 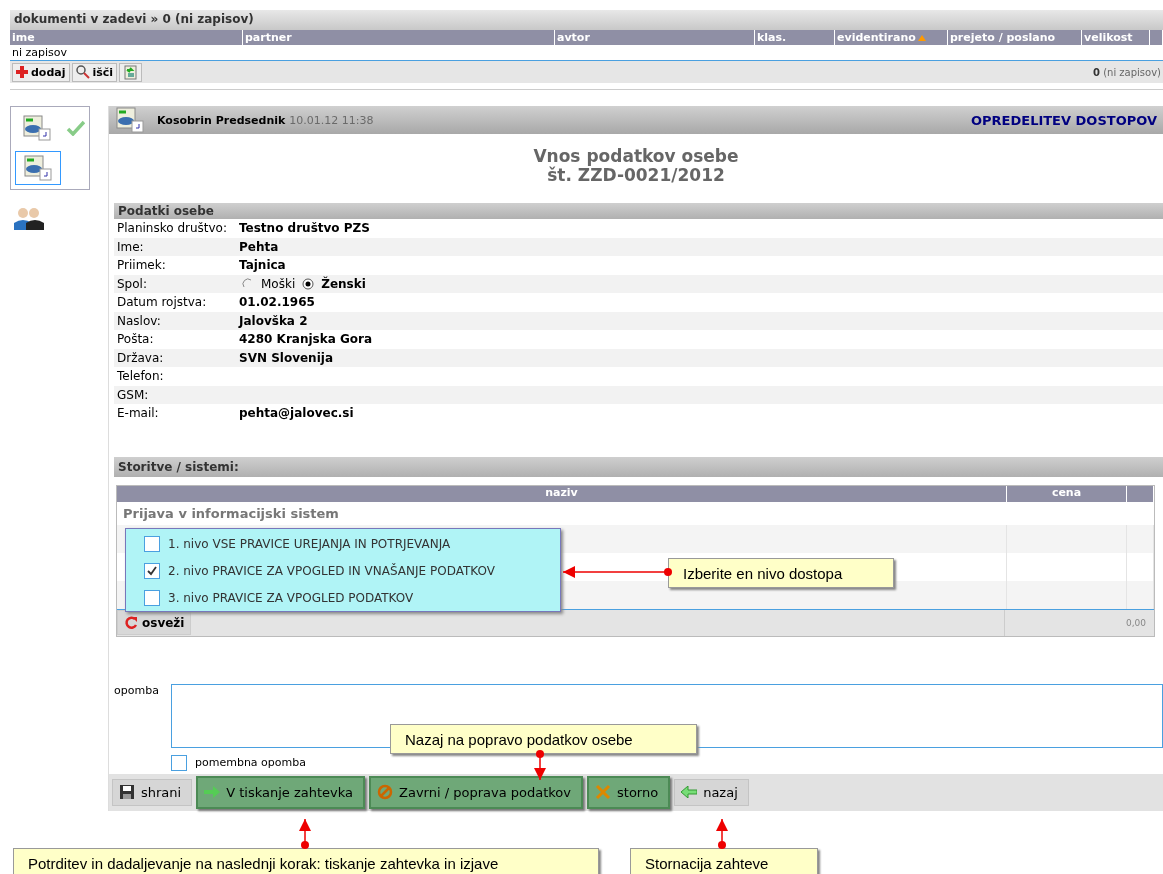 I want to click on refresh-button: osveži, so click(x=154, y=622).